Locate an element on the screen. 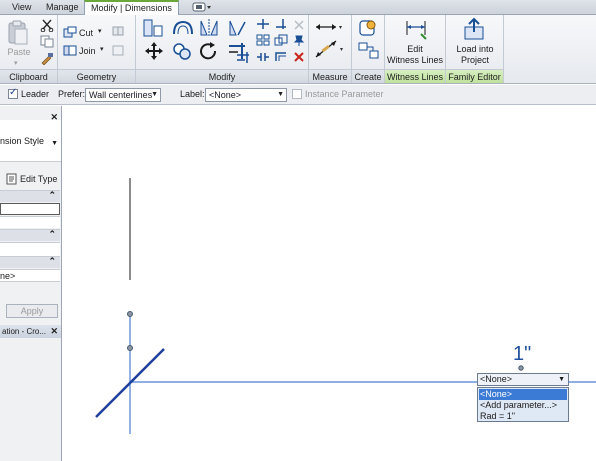 This screenshot has width=596, height=461. dropdown-option-add-parameter: <Add parameter...> is located at coordinates (523, 405).